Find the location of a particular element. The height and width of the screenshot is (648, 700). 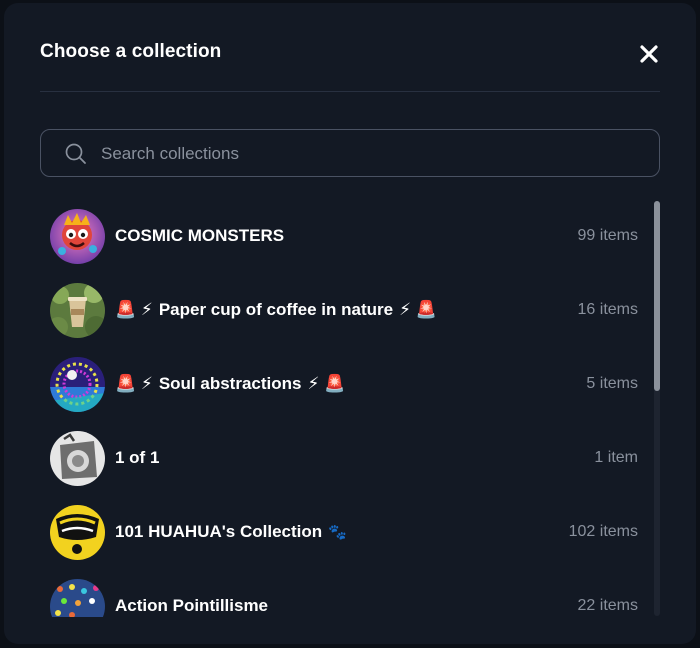

collection-name: Paper cup of coffee in nature is located at coordinates (276, 309).